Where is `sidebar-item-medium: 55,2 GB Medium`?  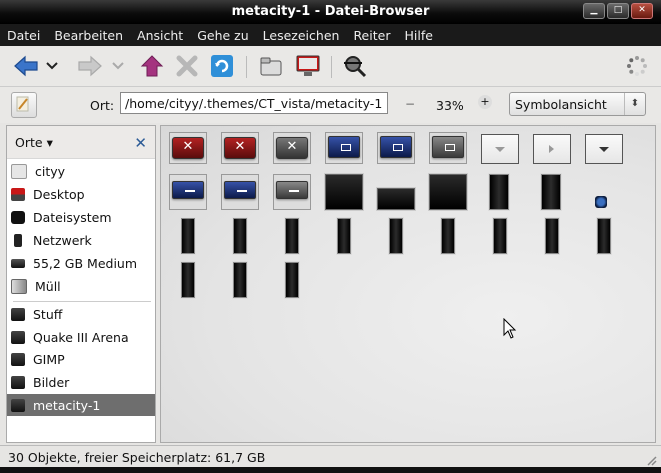 sidebar-item-medium: 55,2 GB Medium is located at coordinates (81, 263).